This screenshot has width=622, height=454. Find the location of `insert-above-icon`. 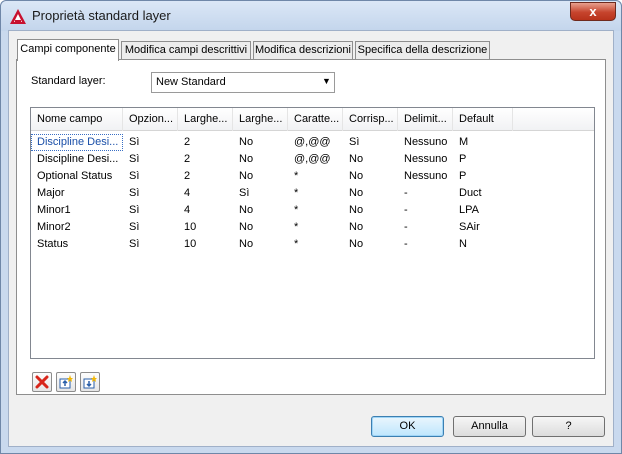

insert-above-icon is located at coordinates (66, 382).